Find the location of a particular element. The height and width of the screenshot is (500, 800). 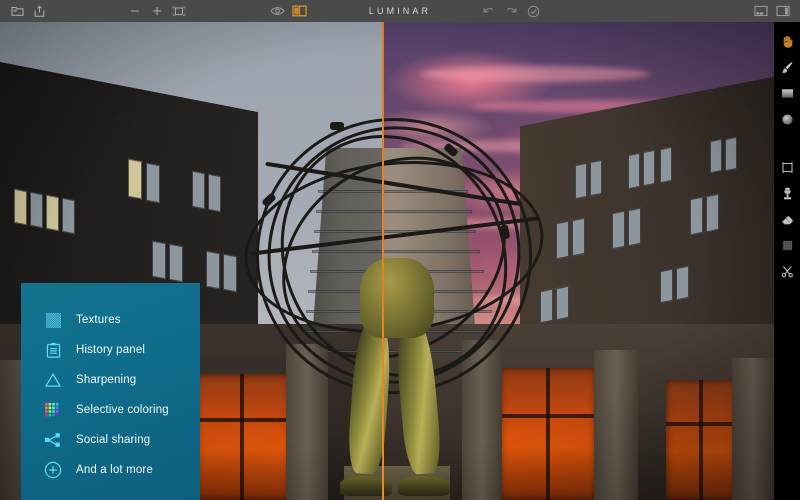

compare-split-icon is located at coordinates (299, 11).